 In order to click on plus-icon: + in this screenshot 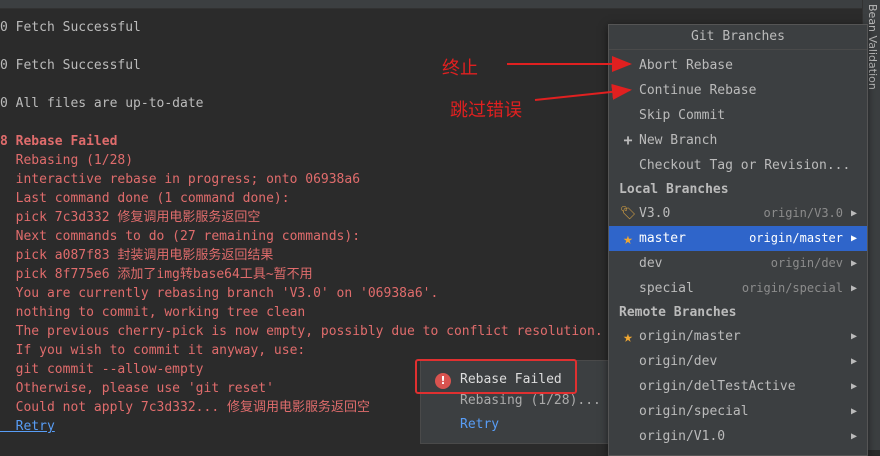, I will do `click(628, 140)`.